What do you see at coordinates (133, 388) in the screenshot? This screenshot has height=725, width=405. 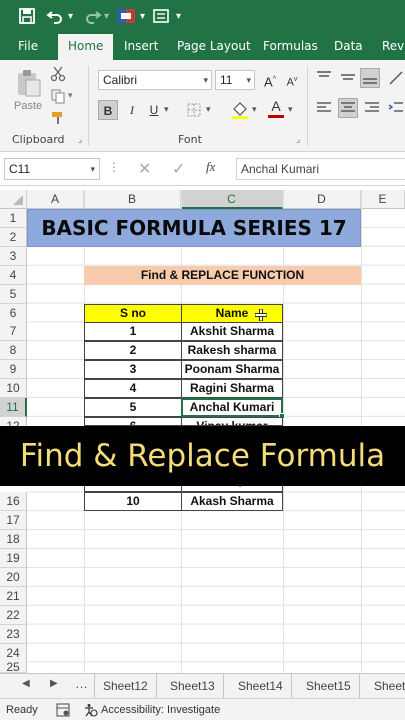 I see `table-cell-sno: 4` at bounding box center [133, 388].